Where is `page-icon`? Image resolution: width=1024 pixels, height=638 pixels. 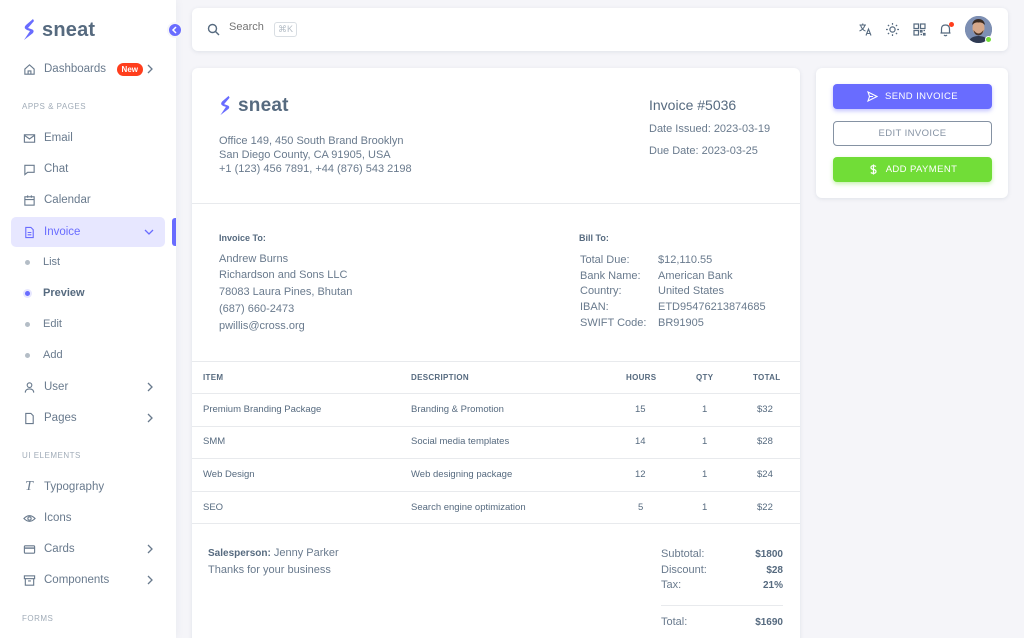 page-icon is located at coordinates (29, 418).